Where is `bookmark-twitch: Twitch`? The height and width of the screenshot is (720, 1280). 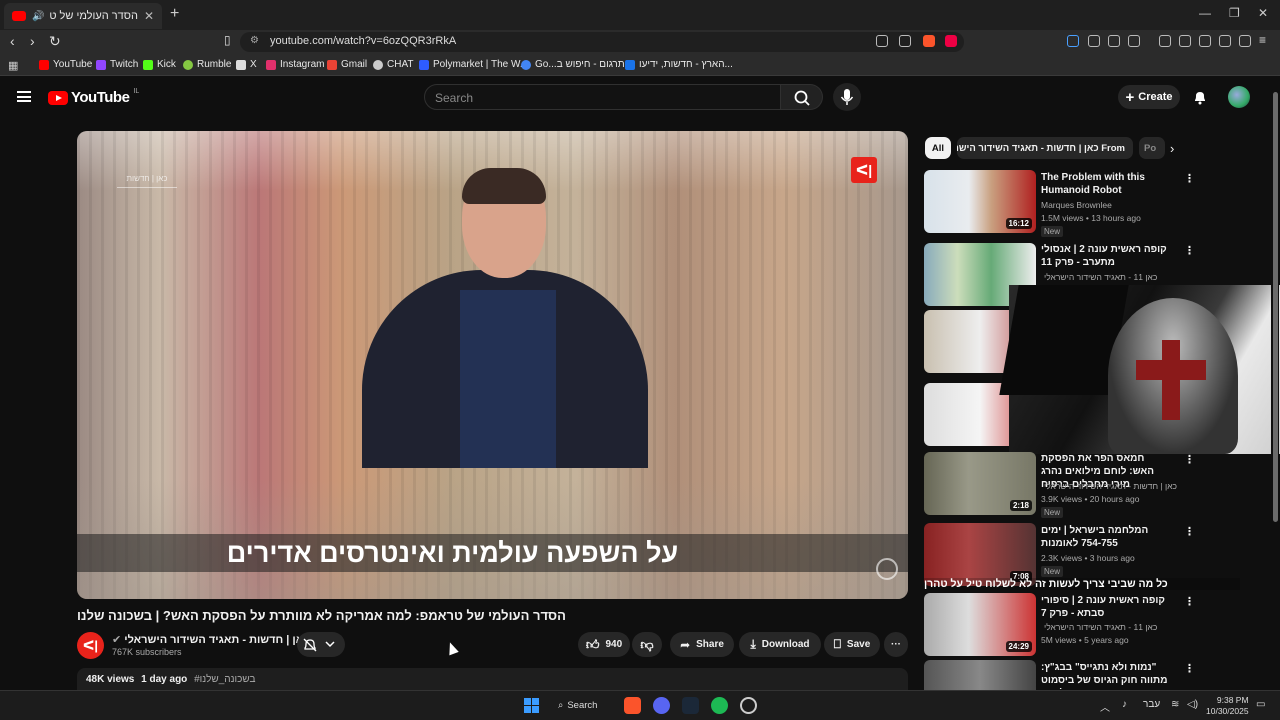 bookmark-twitch: Twitch is located at coordinates (117, 64).